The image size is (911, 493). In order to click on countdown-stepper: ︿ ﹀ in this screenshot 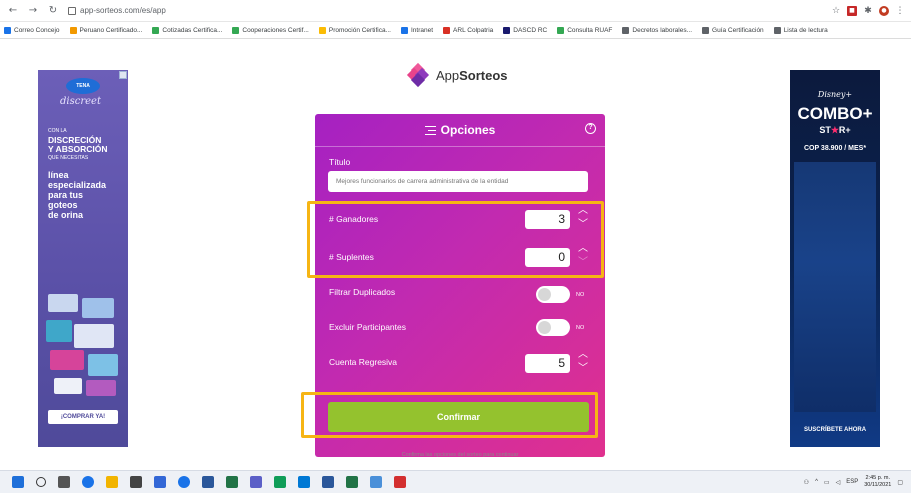, I will do `click(583, 363)`.